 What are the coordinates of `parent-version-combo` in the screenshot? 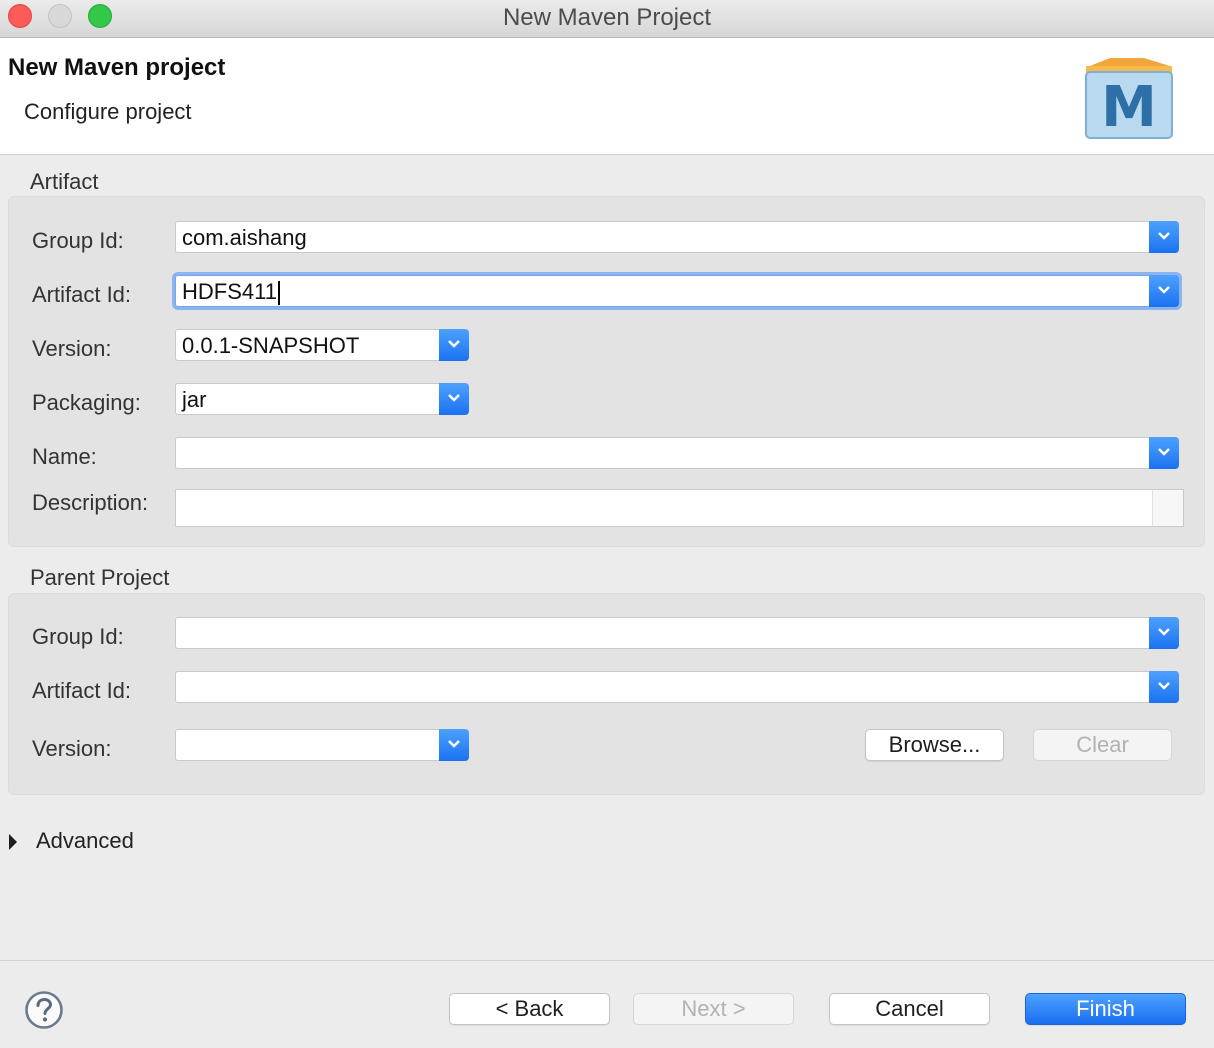 It's located at (322, 745).